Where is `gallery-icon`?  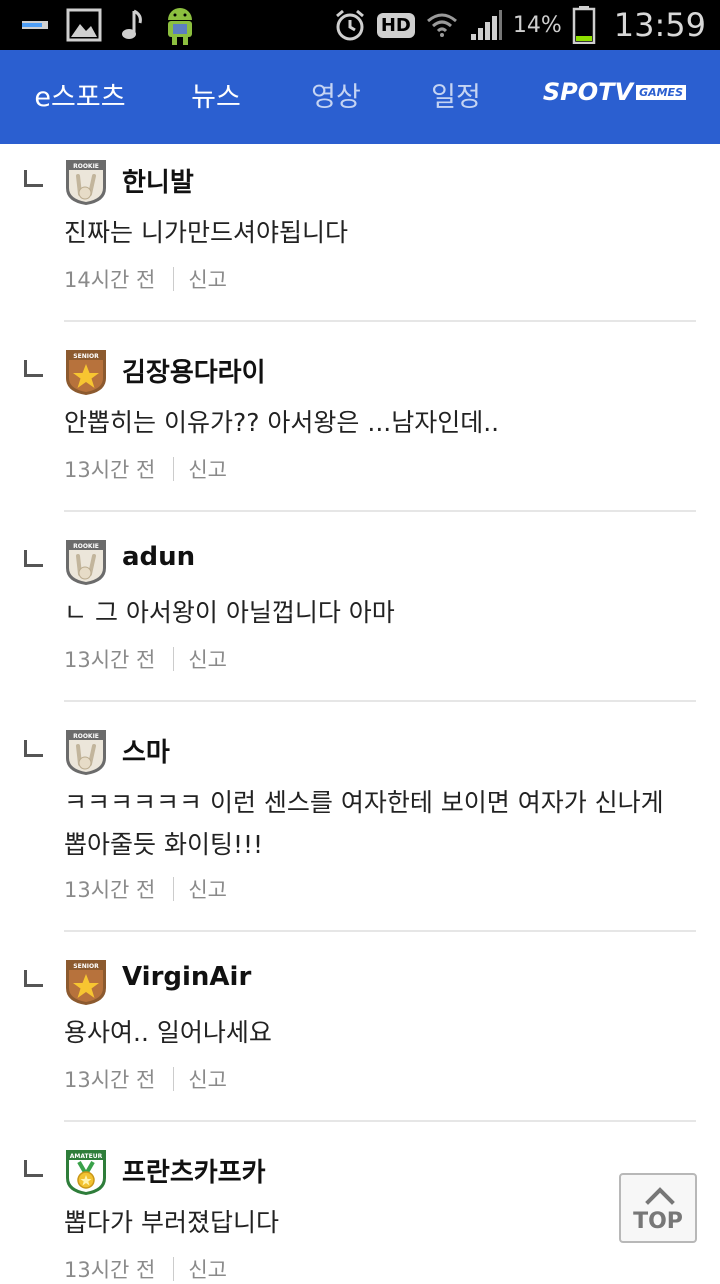
gallery-icon is located at coordinates (84, 25).